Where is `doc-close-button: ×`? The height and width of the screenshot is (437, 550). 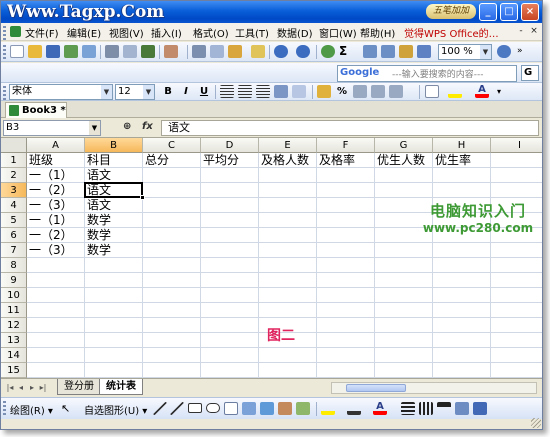
doc-close-button: × is located at coordinates (534, 31).